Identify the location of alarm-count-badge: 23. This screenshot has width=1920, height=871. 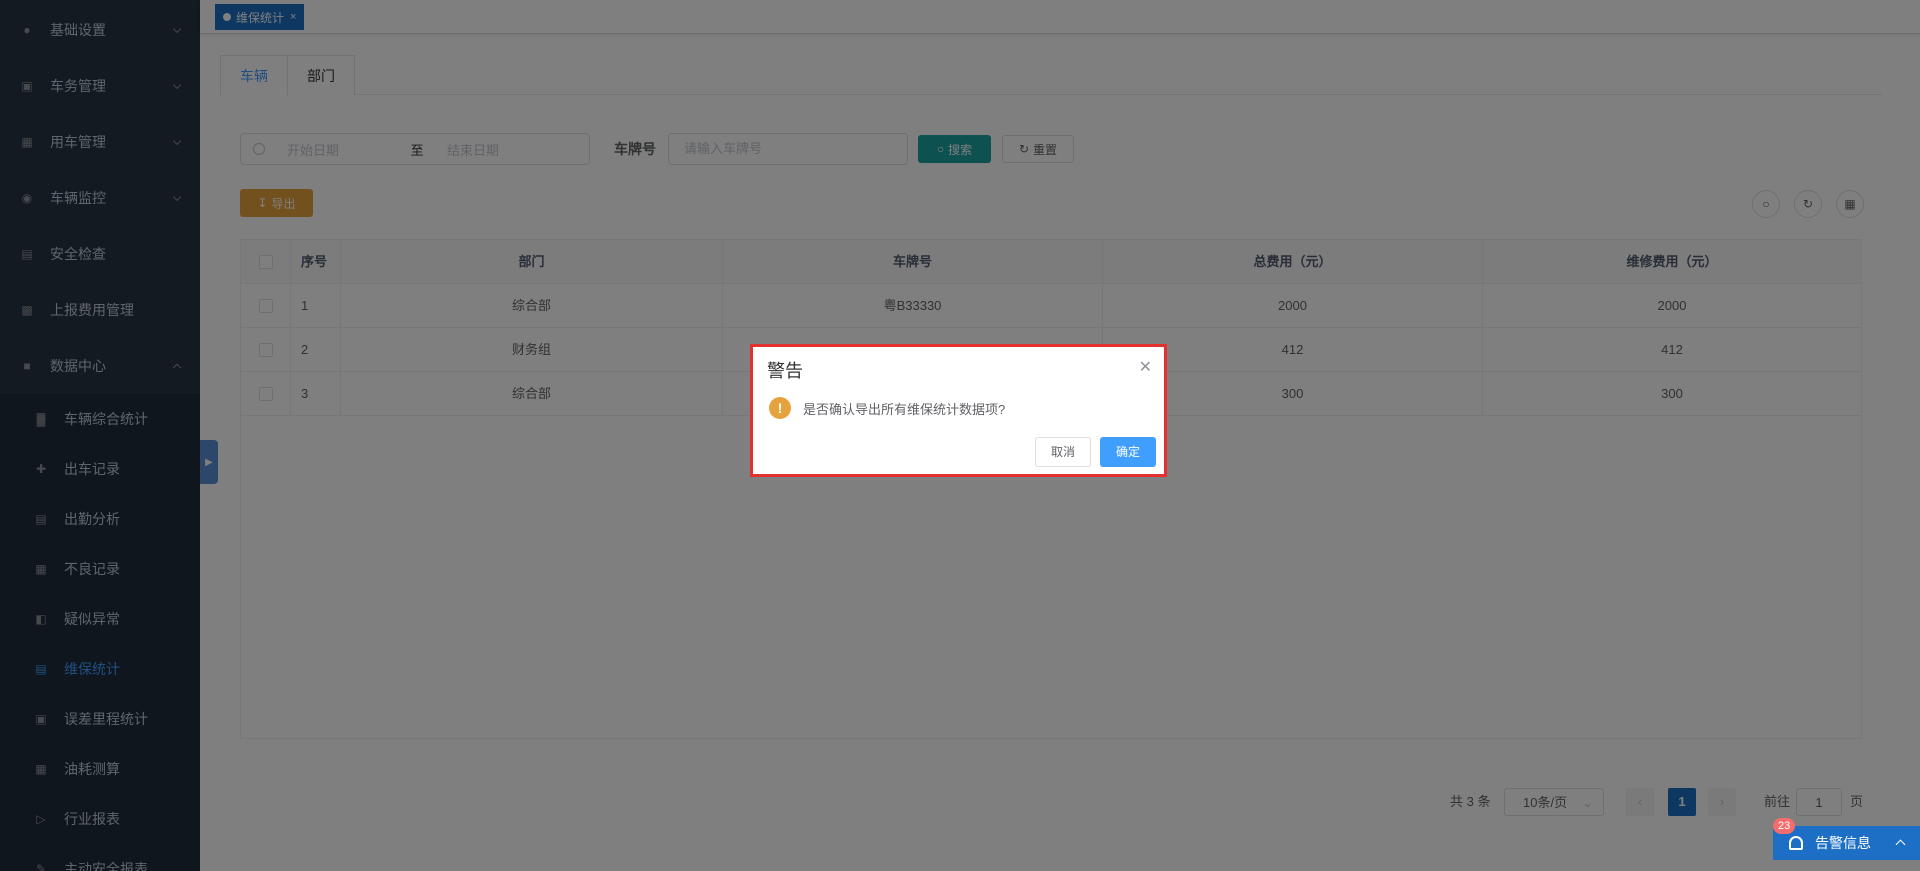
(1784, 826).